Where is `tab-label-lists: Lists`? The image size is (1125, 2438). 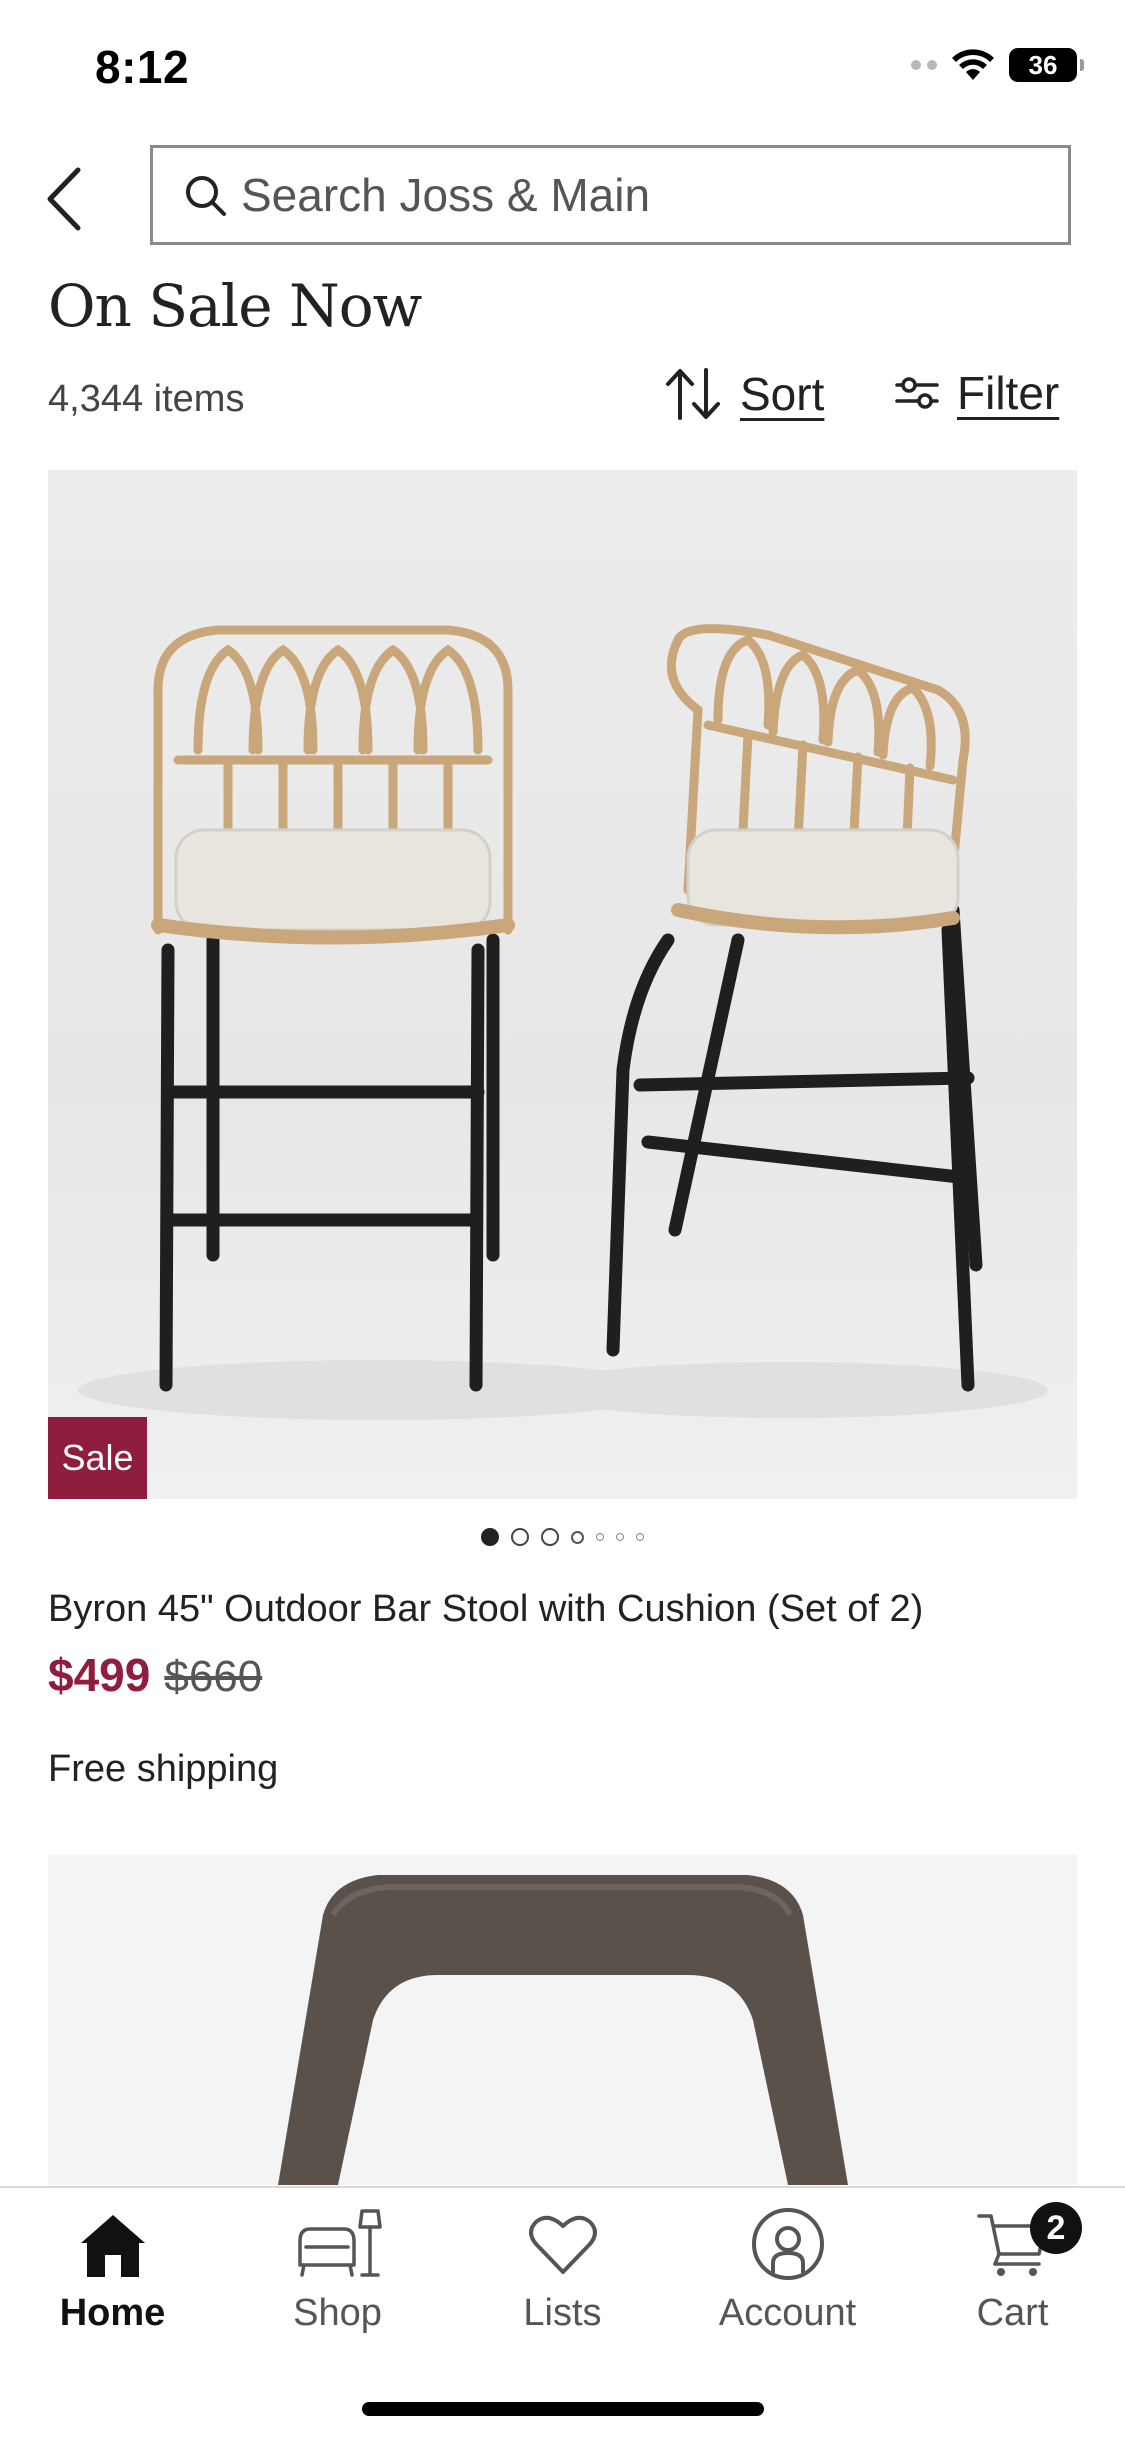 tab-label-lists: Lists is located at coordinates (562, 2313).